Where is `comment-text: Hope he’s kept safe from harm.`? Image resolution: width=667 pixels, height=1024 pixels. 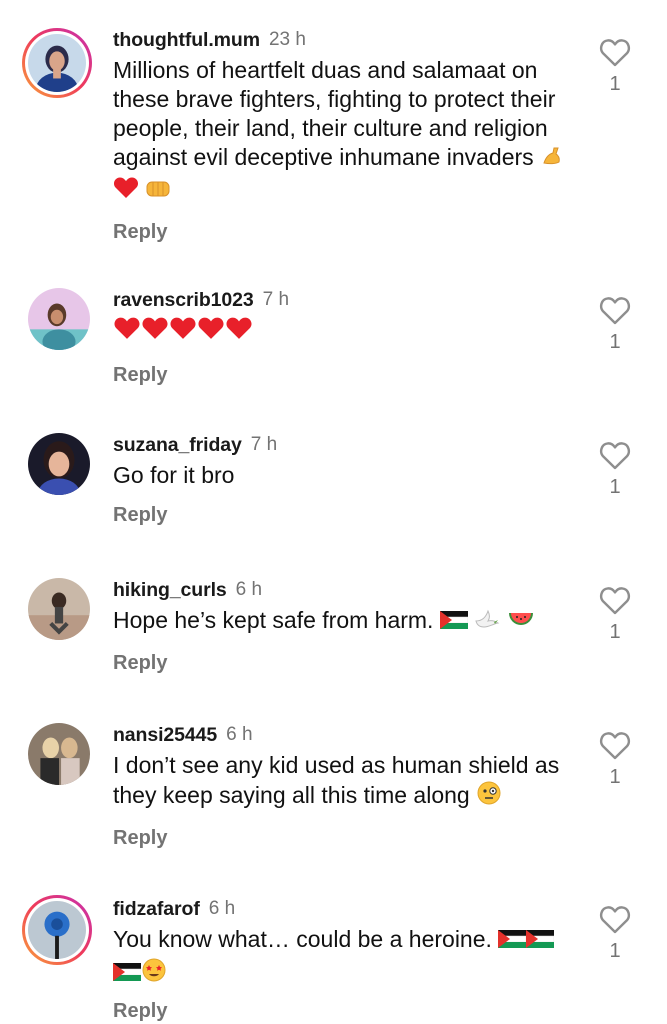 comment-text: Hope he’s kept safe from harm. is located at coordinates (348, 622).